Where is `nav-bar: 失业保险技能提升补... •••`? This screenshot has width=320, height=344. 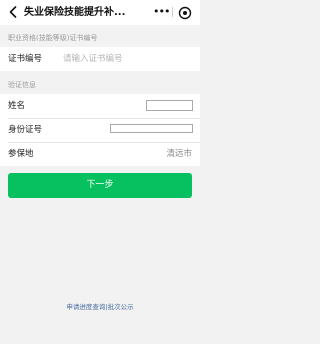
nav-bar: 失业保险技能提升补... ••• is located at coordinates (100, 12).